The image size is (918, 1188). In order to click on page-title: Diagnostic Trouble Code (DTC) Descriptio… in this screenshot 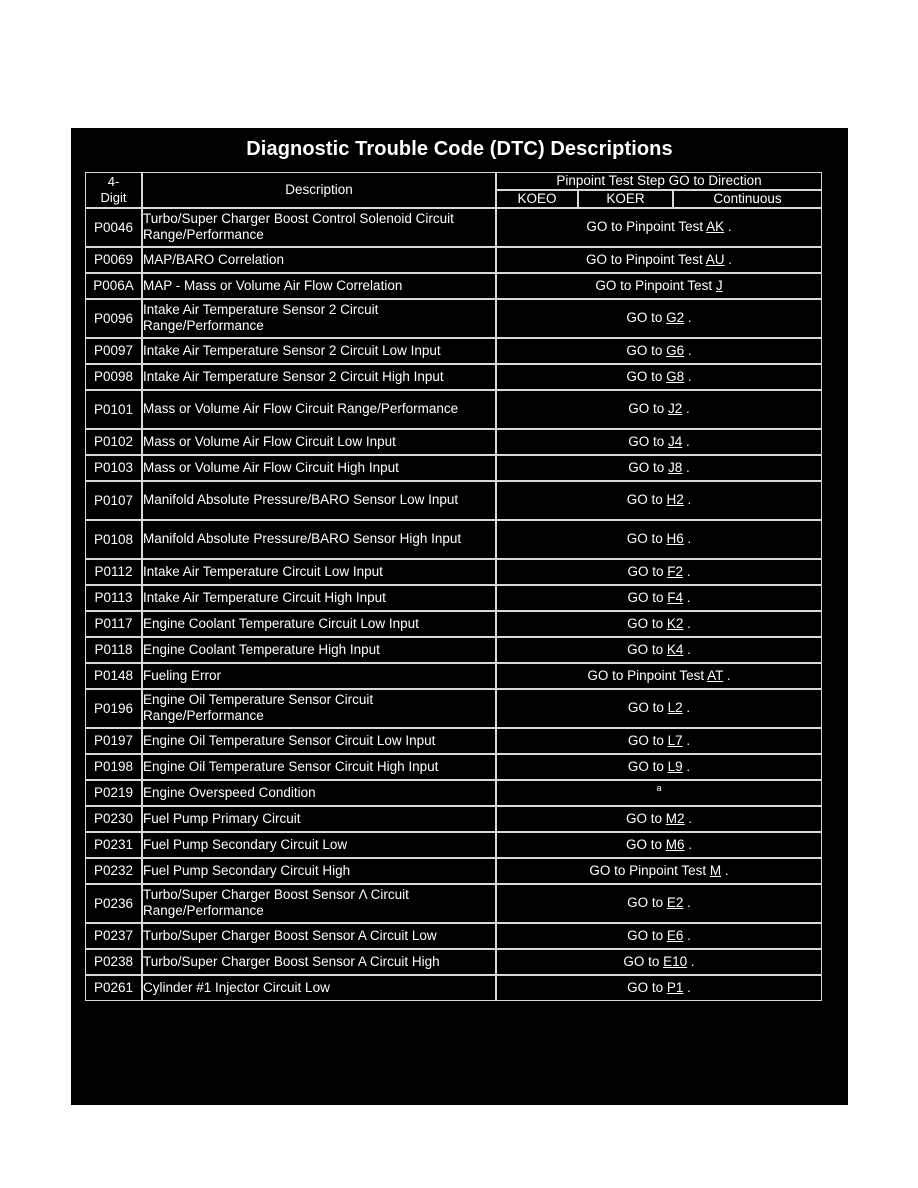, I will do `click(459, 149)`.